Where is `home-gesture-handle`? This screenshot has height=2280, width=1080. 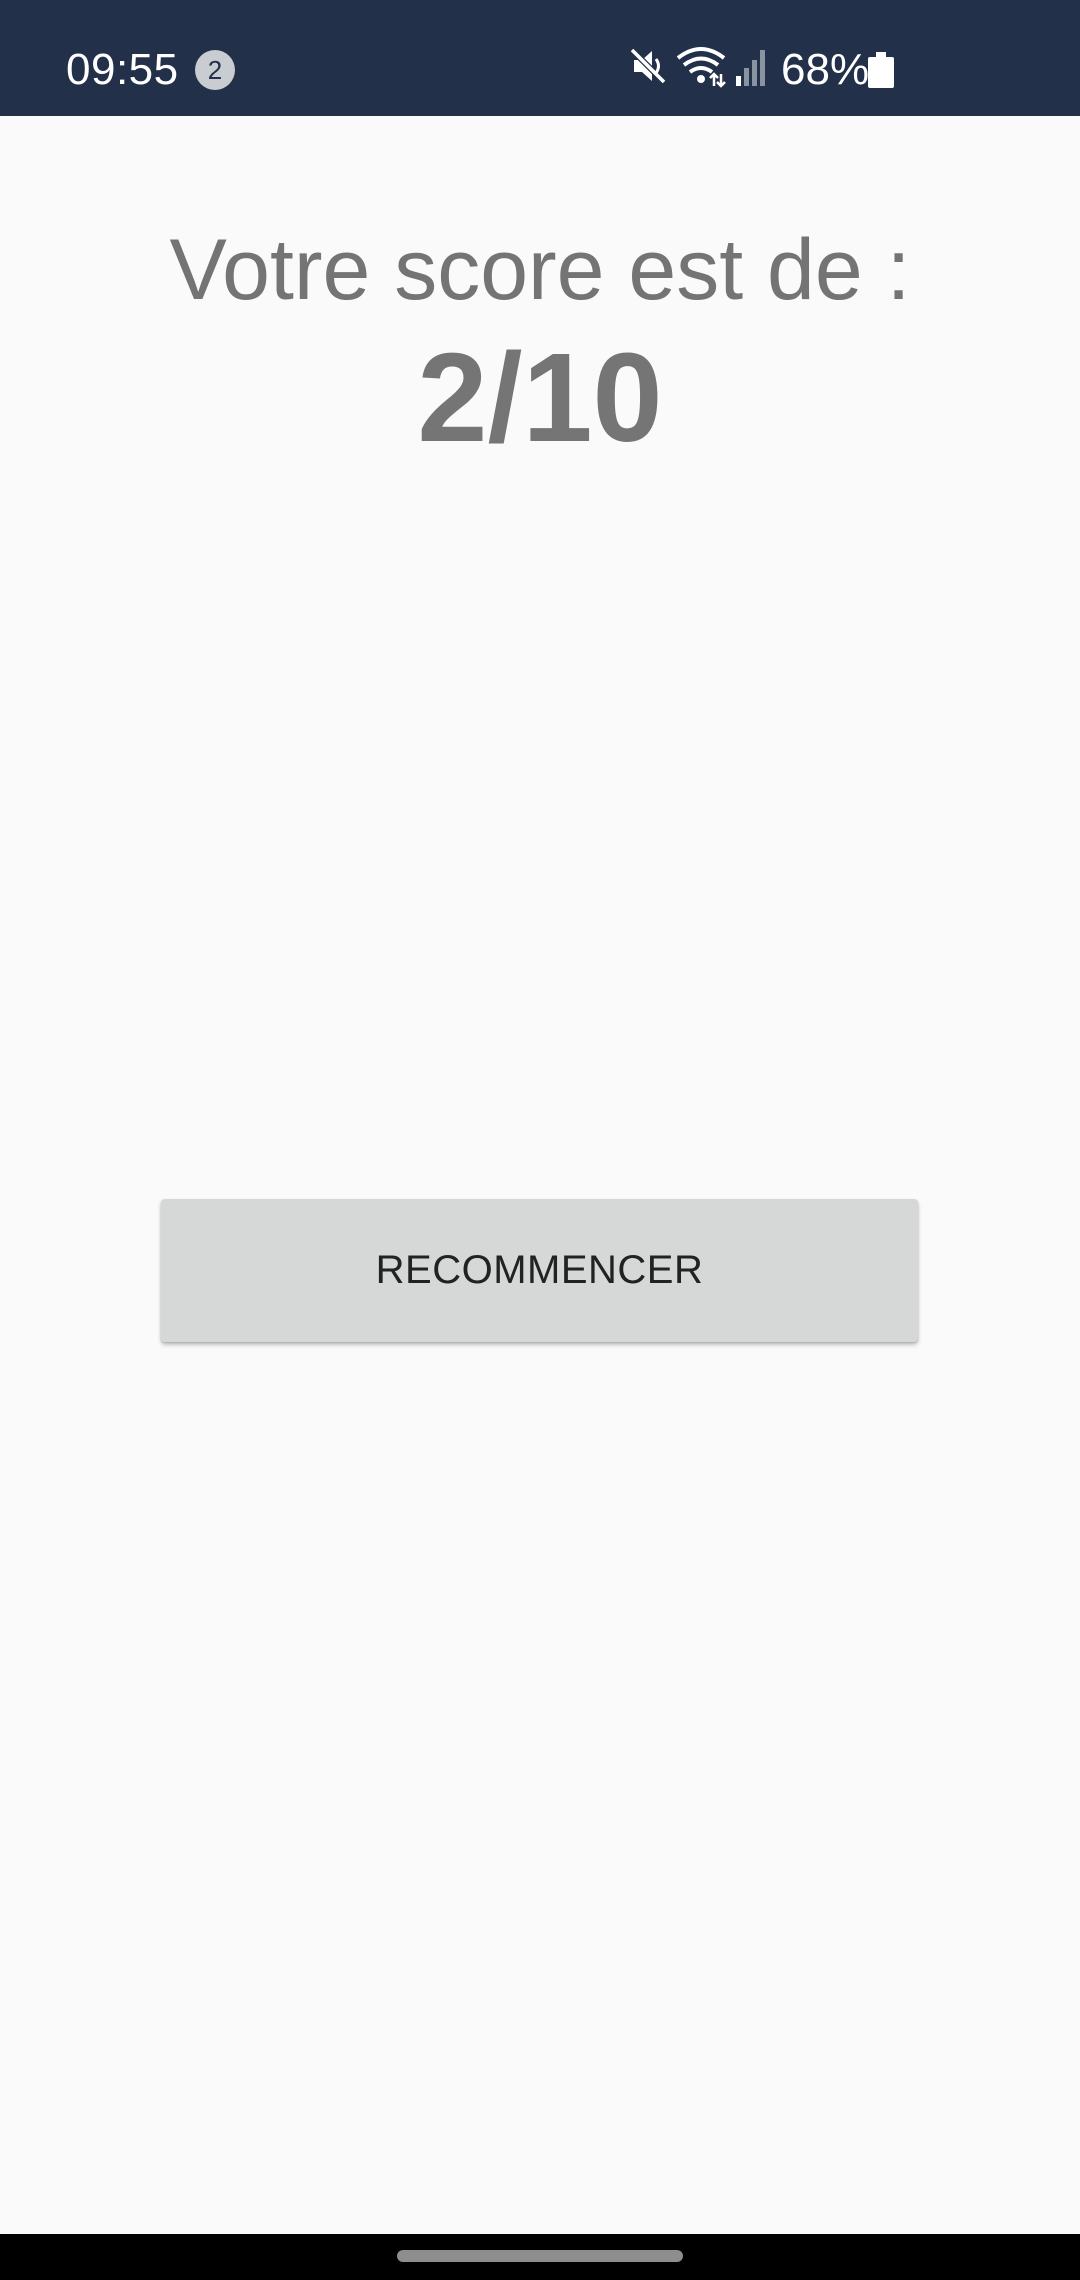 home-gesture-handle is located at coordinates (540, 2256).